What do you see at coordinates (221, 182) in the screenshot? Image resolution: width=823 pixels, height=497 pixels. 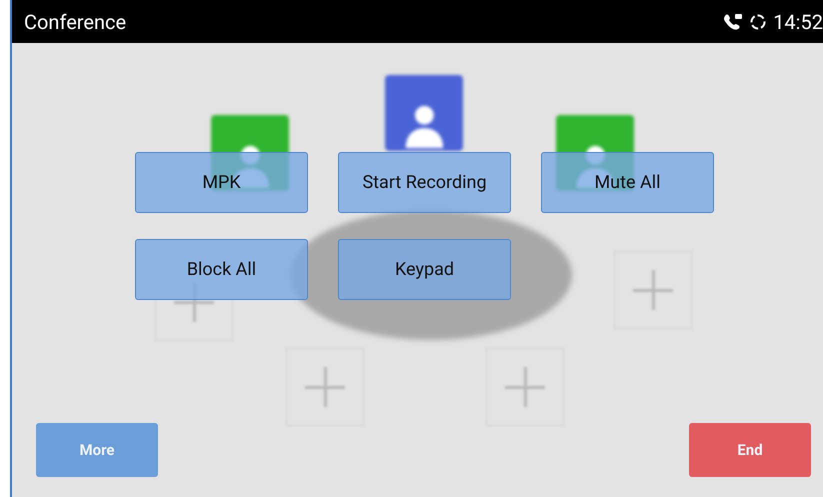 I see `menu-button: MPK` at bounding box center [221, 182].